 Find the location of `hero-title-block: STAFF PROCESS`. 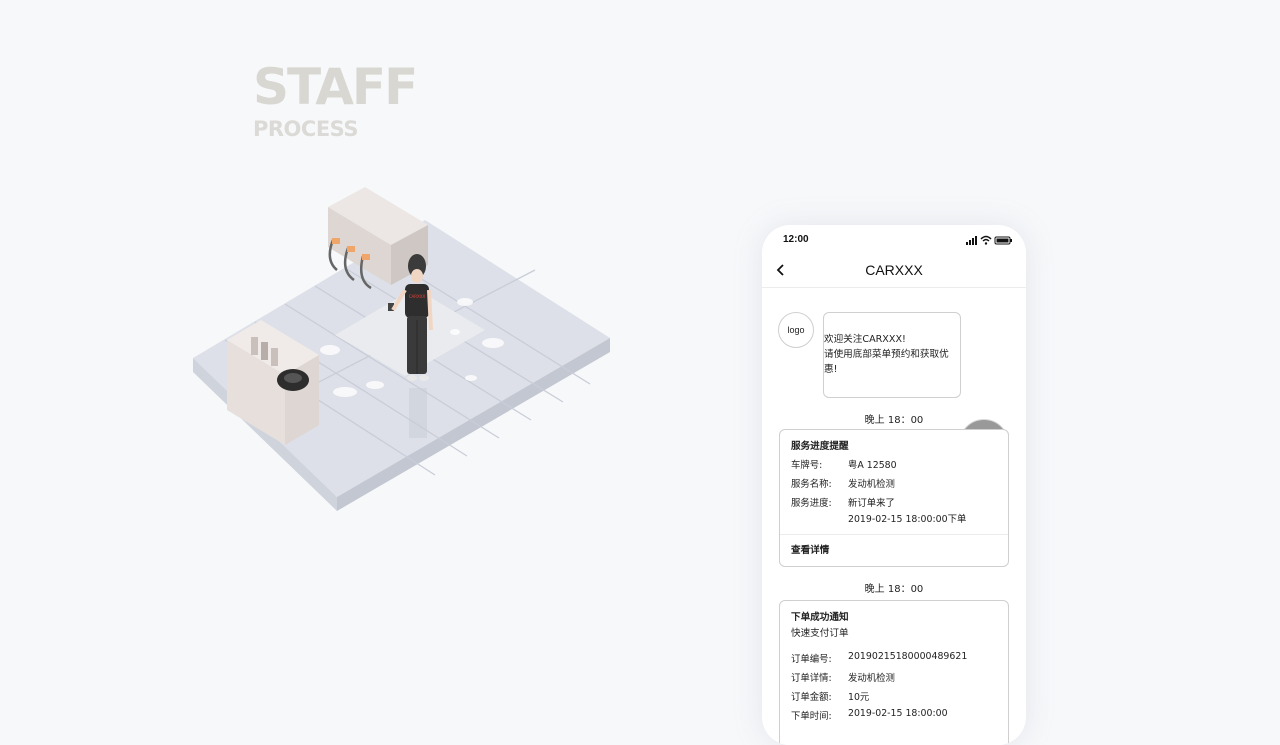

hero-title-block: STAFF PROCESS is located at coordinates (335, 99).